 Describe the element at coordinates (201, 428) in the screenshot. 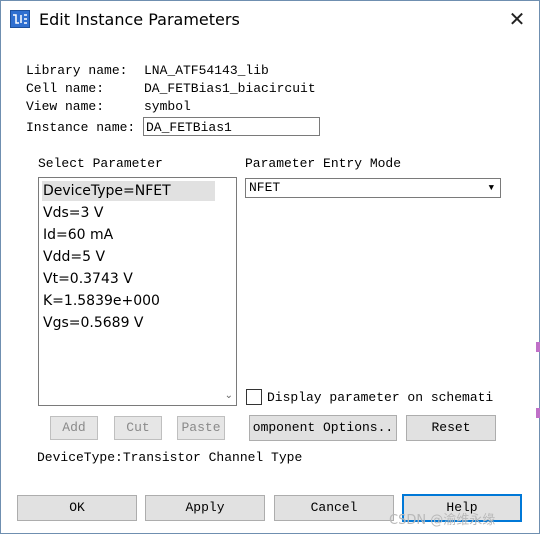

I see `paste-button: Paste` at that location.